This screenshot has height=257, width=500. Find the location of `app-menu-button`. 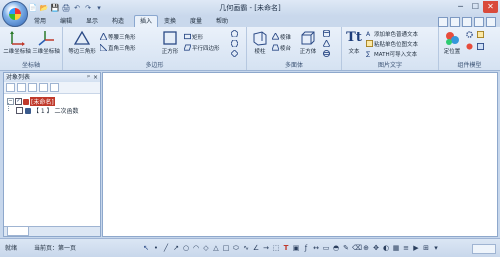

app-menu-button is located at coordinates (15, 14).